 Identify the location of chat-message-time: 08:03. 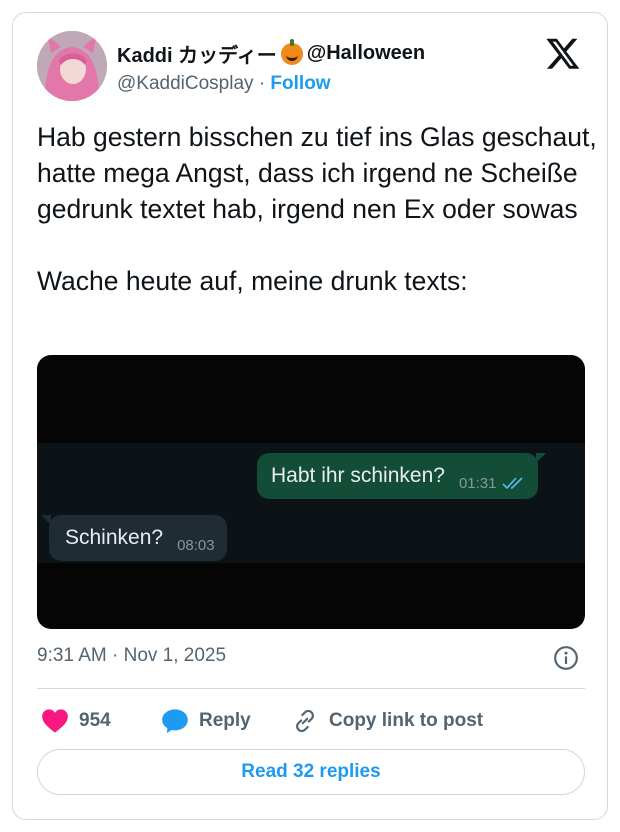
(196, 545).